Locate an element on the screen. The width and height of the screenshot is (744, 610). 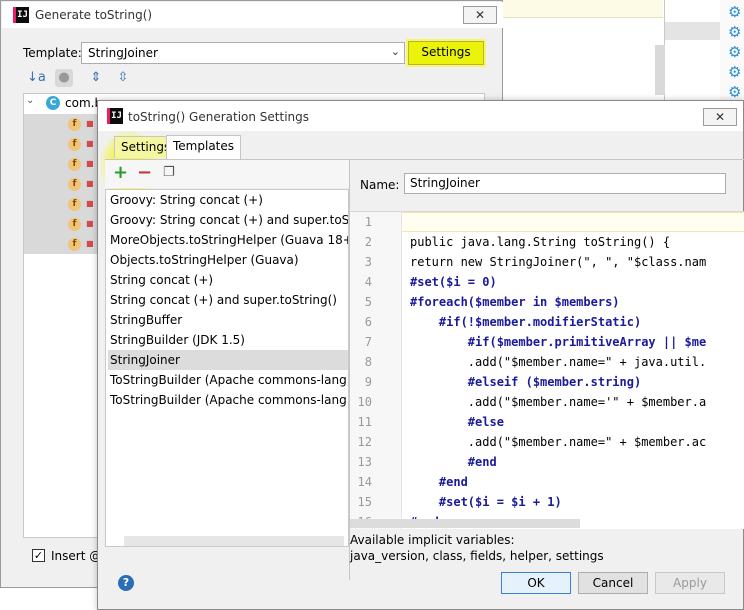
code-line: #elseif ($member.string) is located at coordinates (526, 382).